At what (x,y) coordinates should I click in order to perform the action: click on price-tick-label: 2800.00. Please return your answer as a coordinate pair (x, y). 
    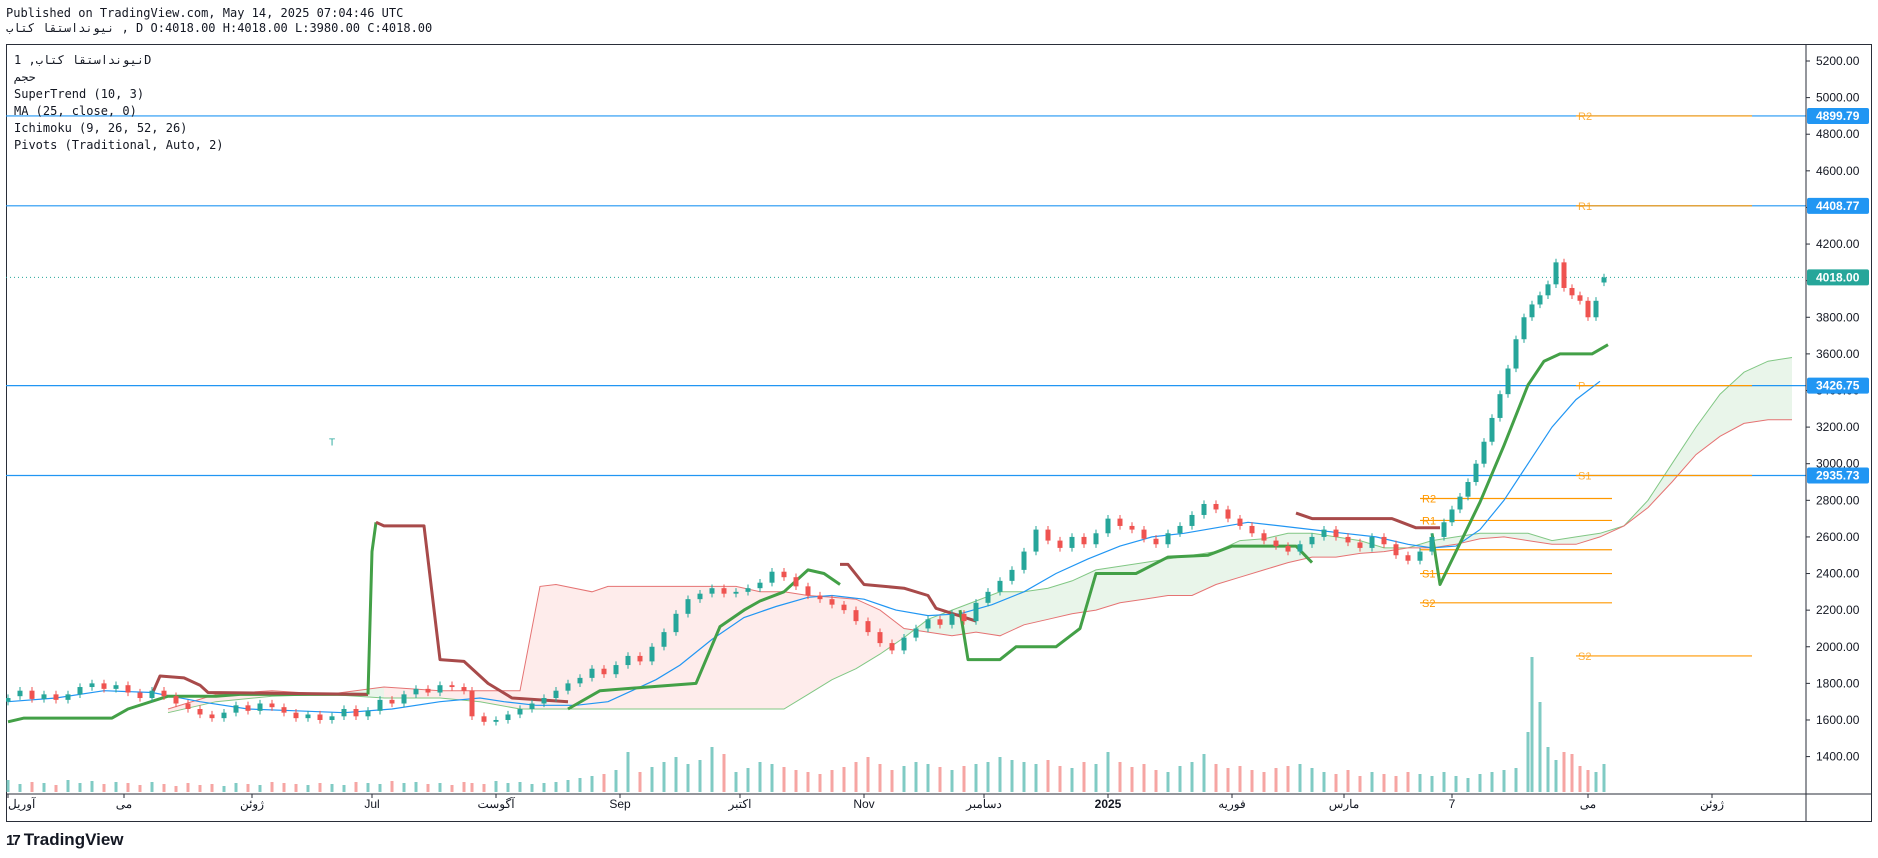
    Looking at the image, I should click on (1838, 500).